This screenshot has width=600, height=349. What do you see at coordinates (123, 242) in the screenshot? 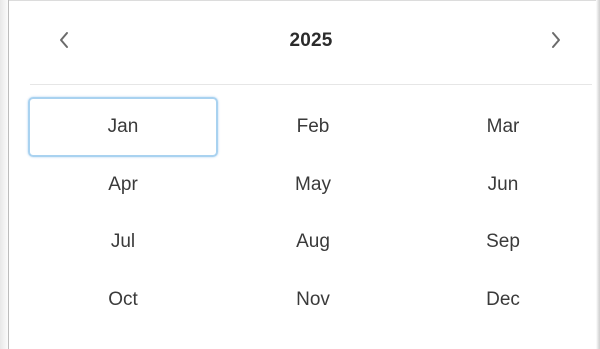
I see `month-cell-jul: Jul` at bounding box center [123, 242].